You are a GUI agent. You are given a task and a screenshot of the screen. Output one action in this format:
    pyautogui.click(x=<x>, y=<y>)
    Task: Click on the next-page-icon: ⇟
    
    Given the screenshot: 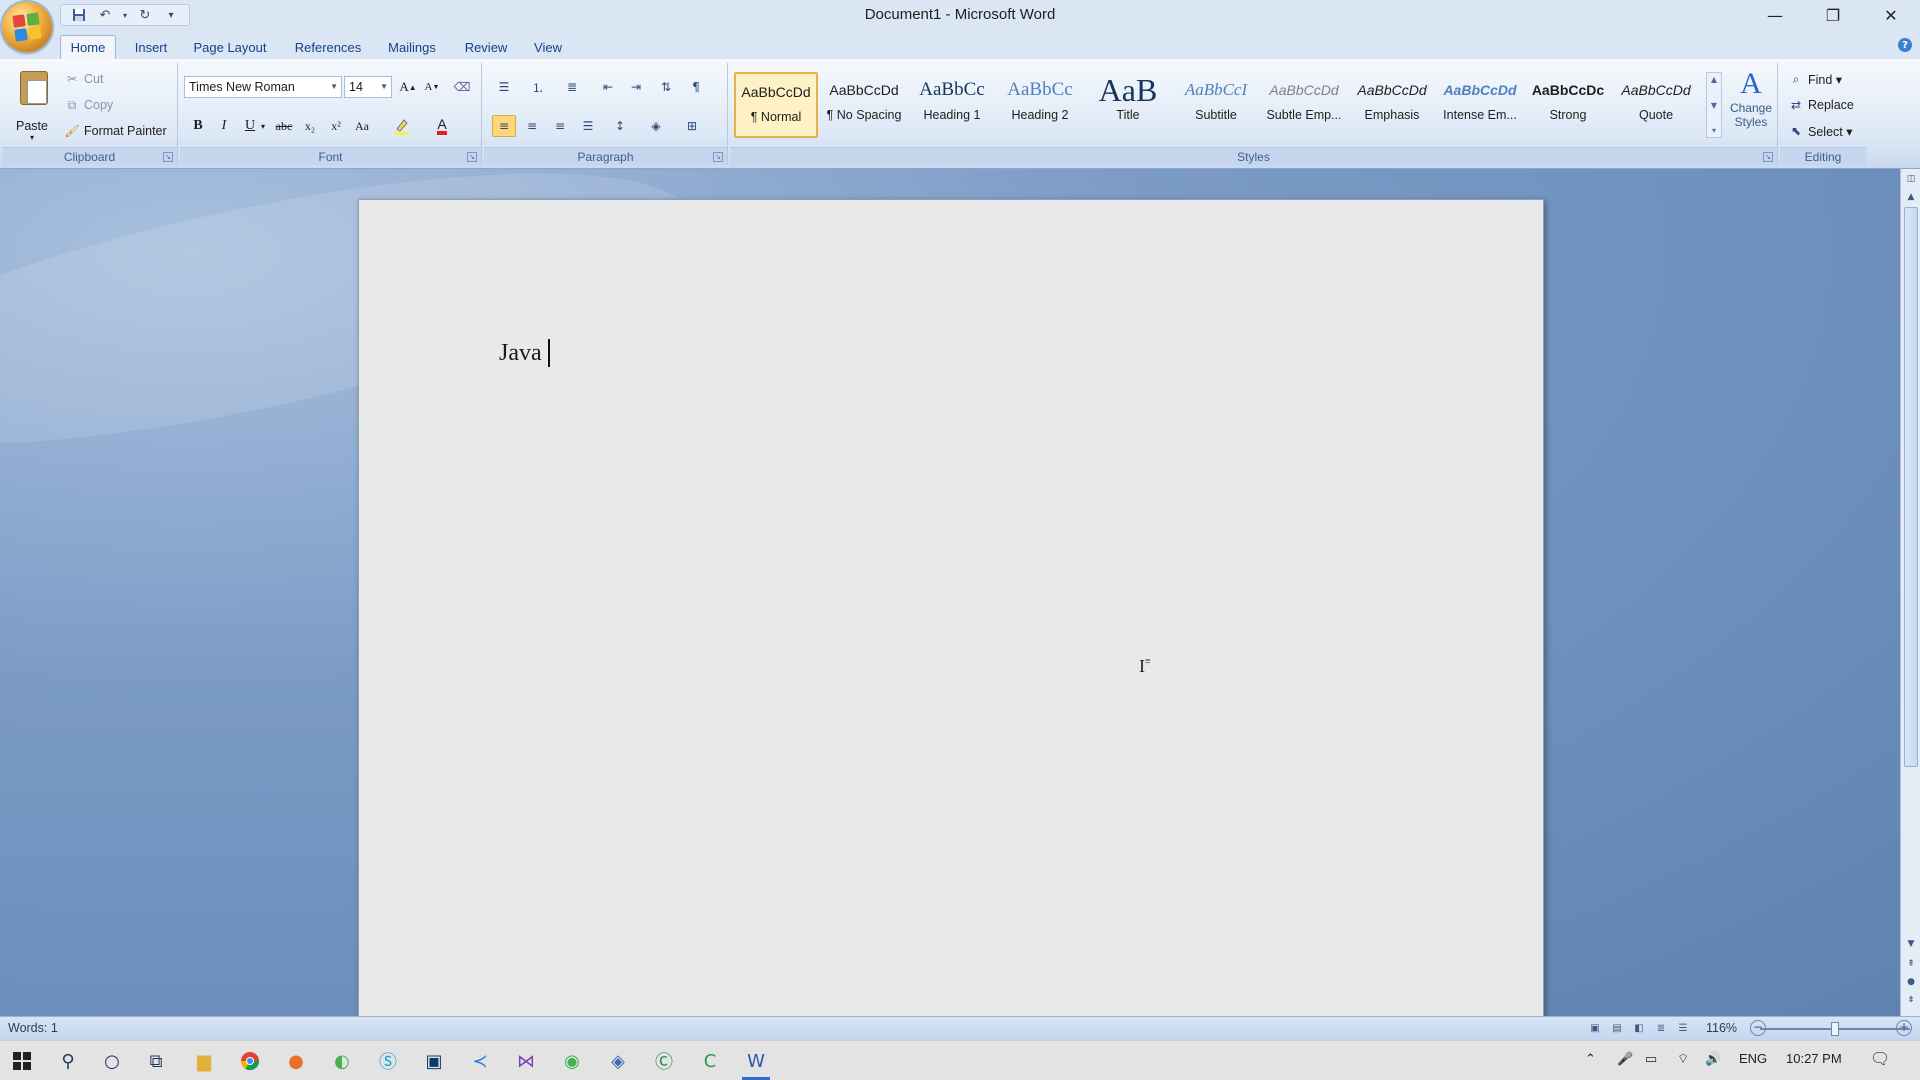 What is the action you would take?
    pyautogui.click(x=1911, y=1000)
    